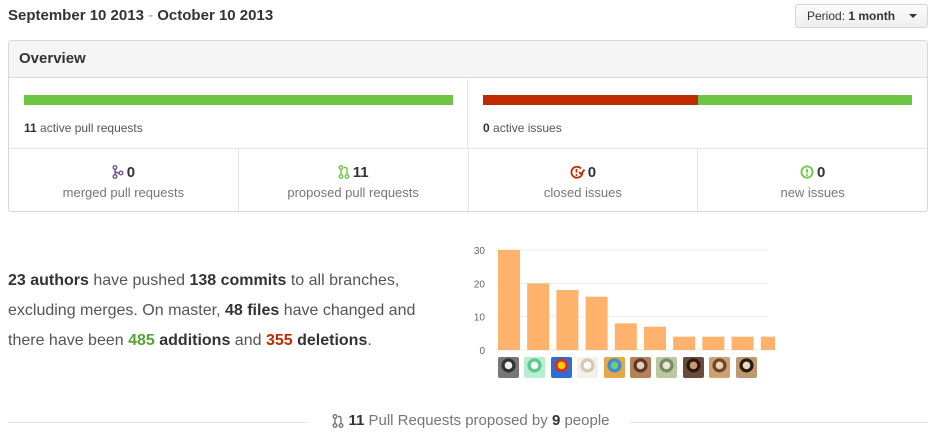 This screenshot has height=433, width=942. I want to click on authors-count: 23 authors, so click(48, 280).